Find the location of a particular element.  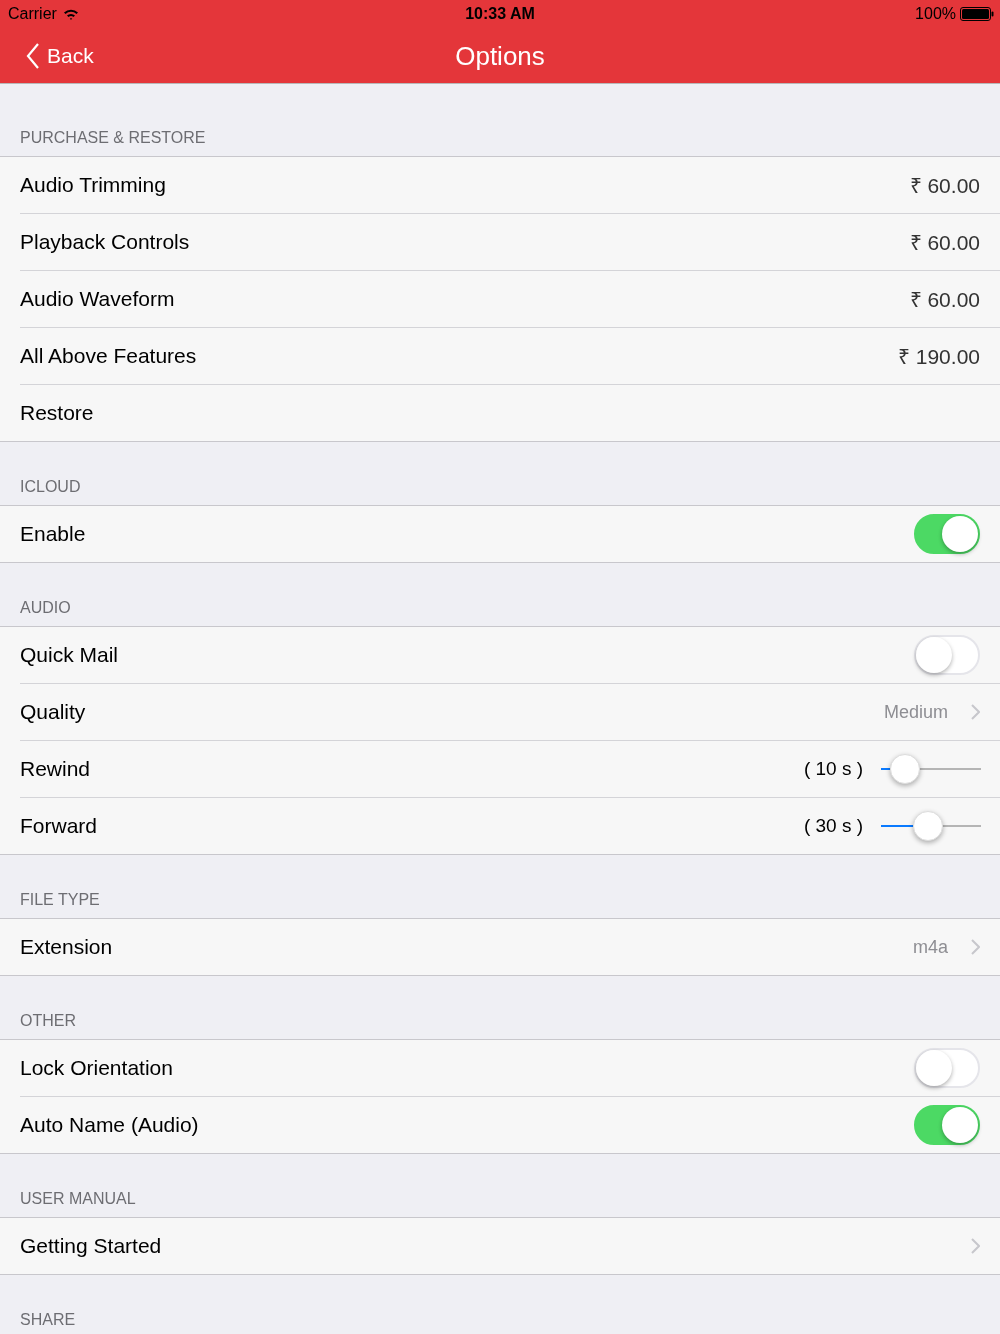

battery-percent: 100% is located at coordinates (935, 14).